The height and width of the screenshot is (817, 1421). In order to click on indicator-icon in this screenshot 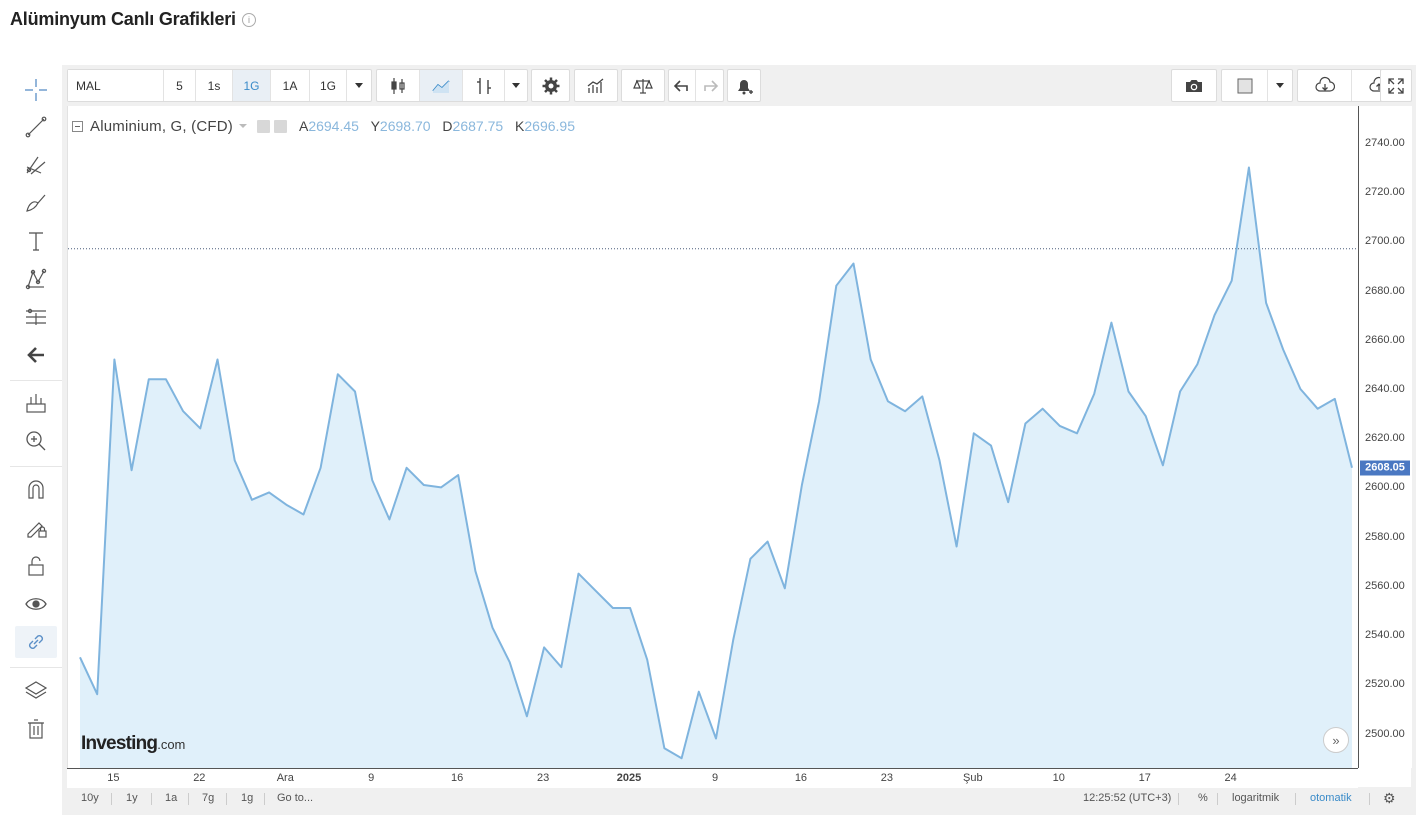, I will do `click(484, 85)`.